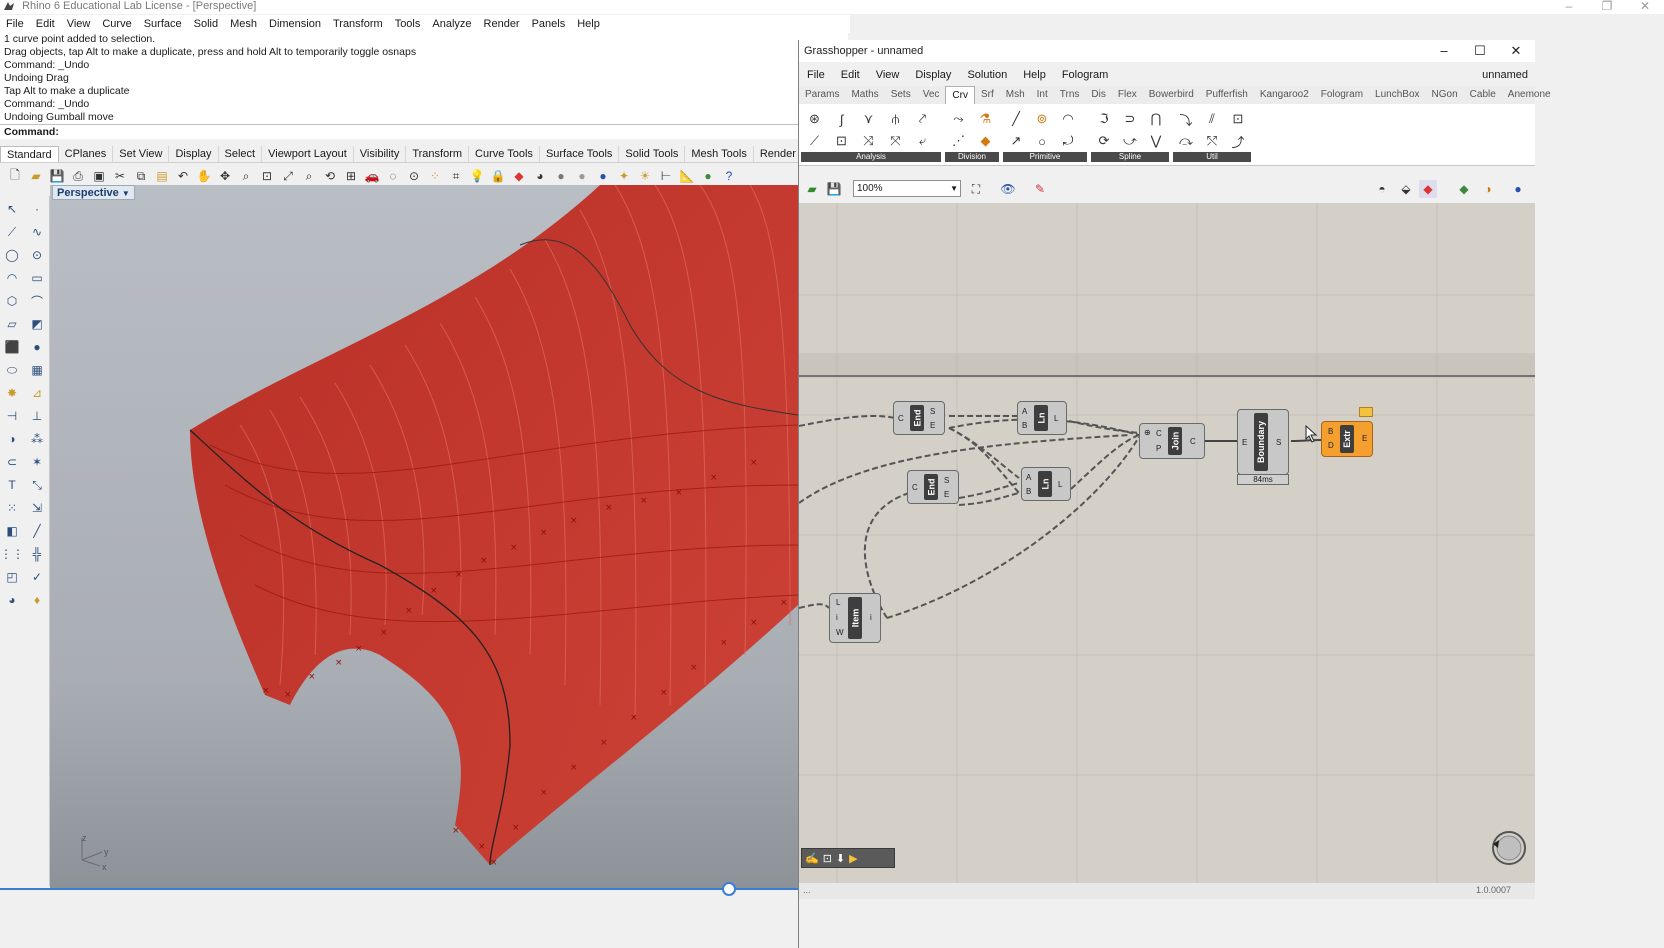 Image resolution: width=1664 pixels, height=948 pixels. Describe the element at coordinates (451, 24) in the screenshot. I see `menu-analyze: Analyze` at that location.